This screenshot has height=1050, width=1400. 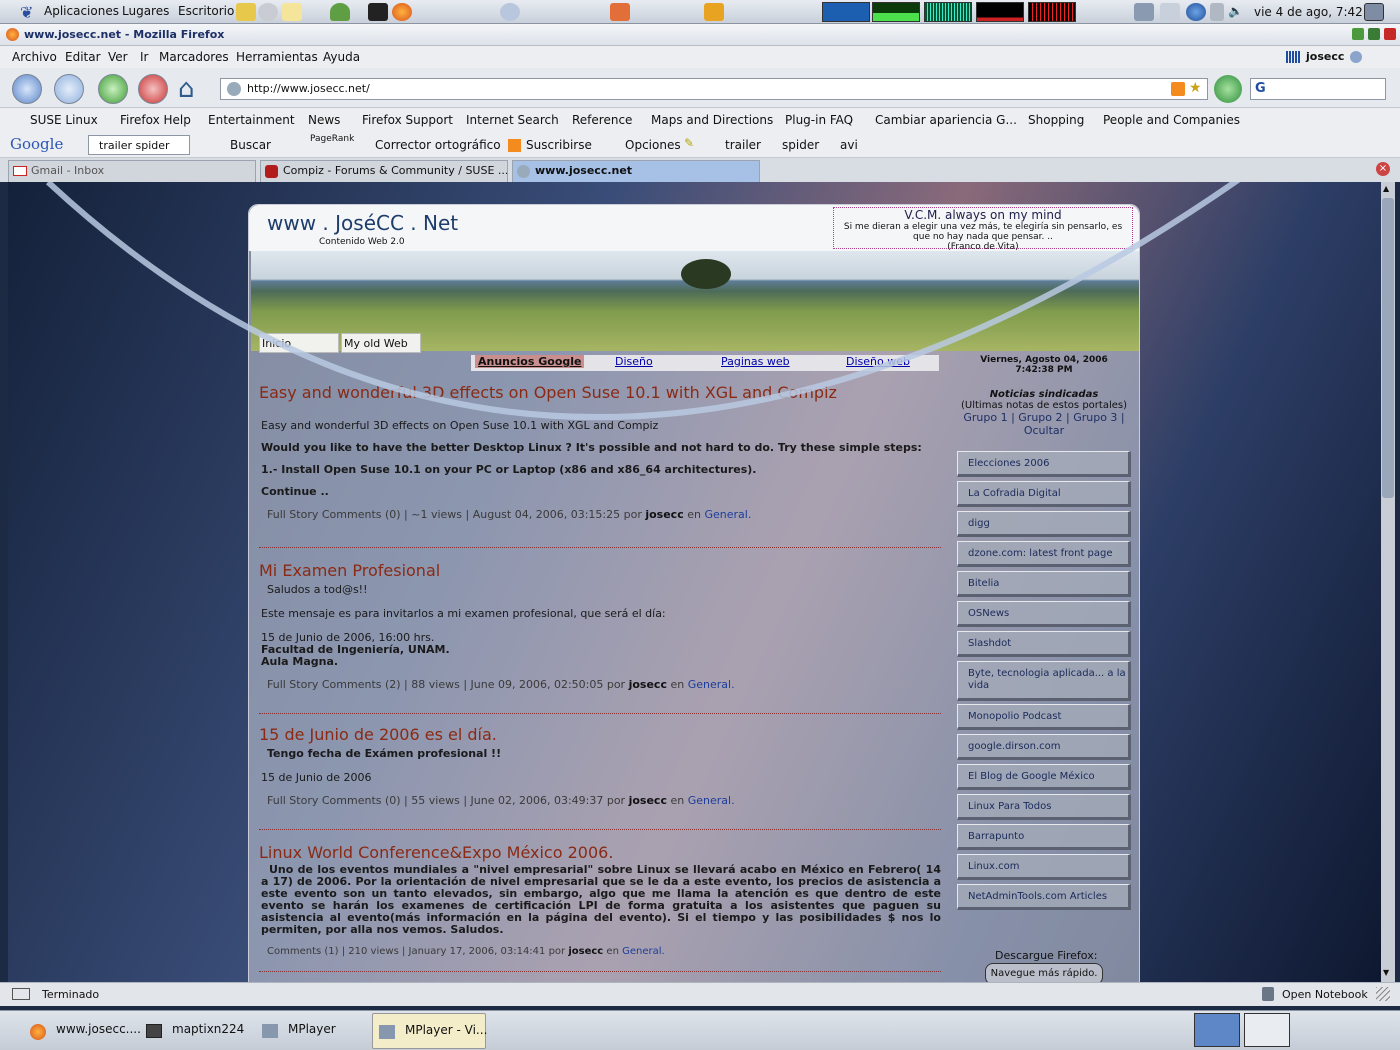 I want to click on back-button, so click(x=27, y=89).